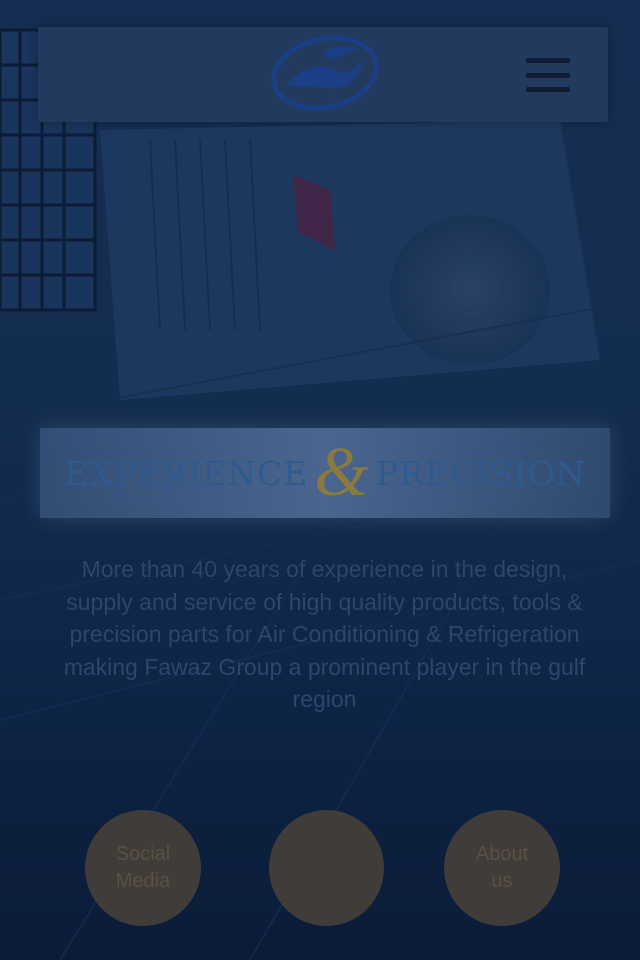  Describe the element at coordinates (186, 473) in the screenshot. I see `tagline-experience: EXPERIENCE` at that location.